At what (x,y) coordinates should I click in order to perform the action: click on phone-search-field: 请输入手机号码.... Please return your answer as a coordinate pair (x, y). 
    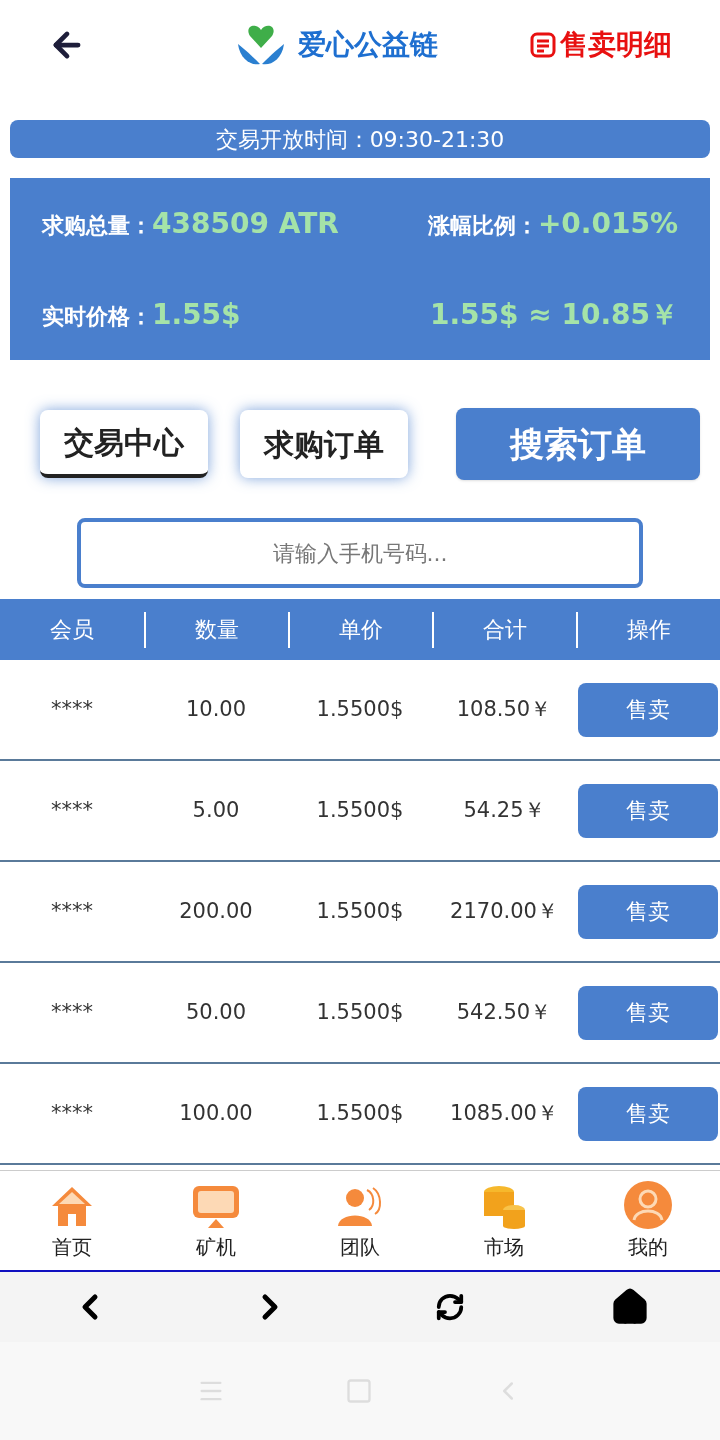
    Looking at the image, I should click on (360, 553).